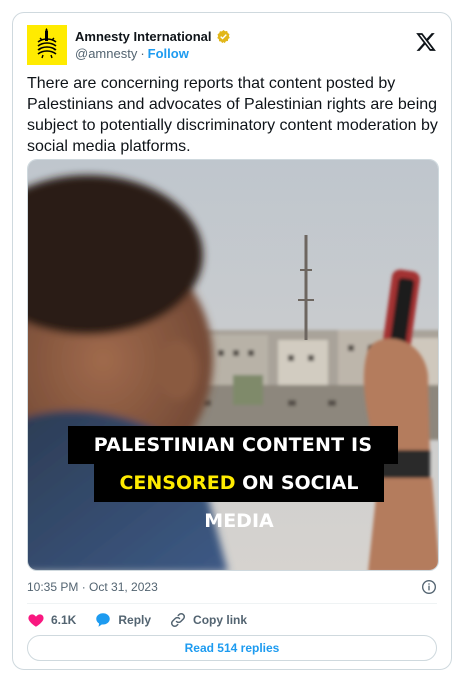  Describe the element at coordinates (103, 620) in the screenshot. I see `reply-bubble-icon` at that location.